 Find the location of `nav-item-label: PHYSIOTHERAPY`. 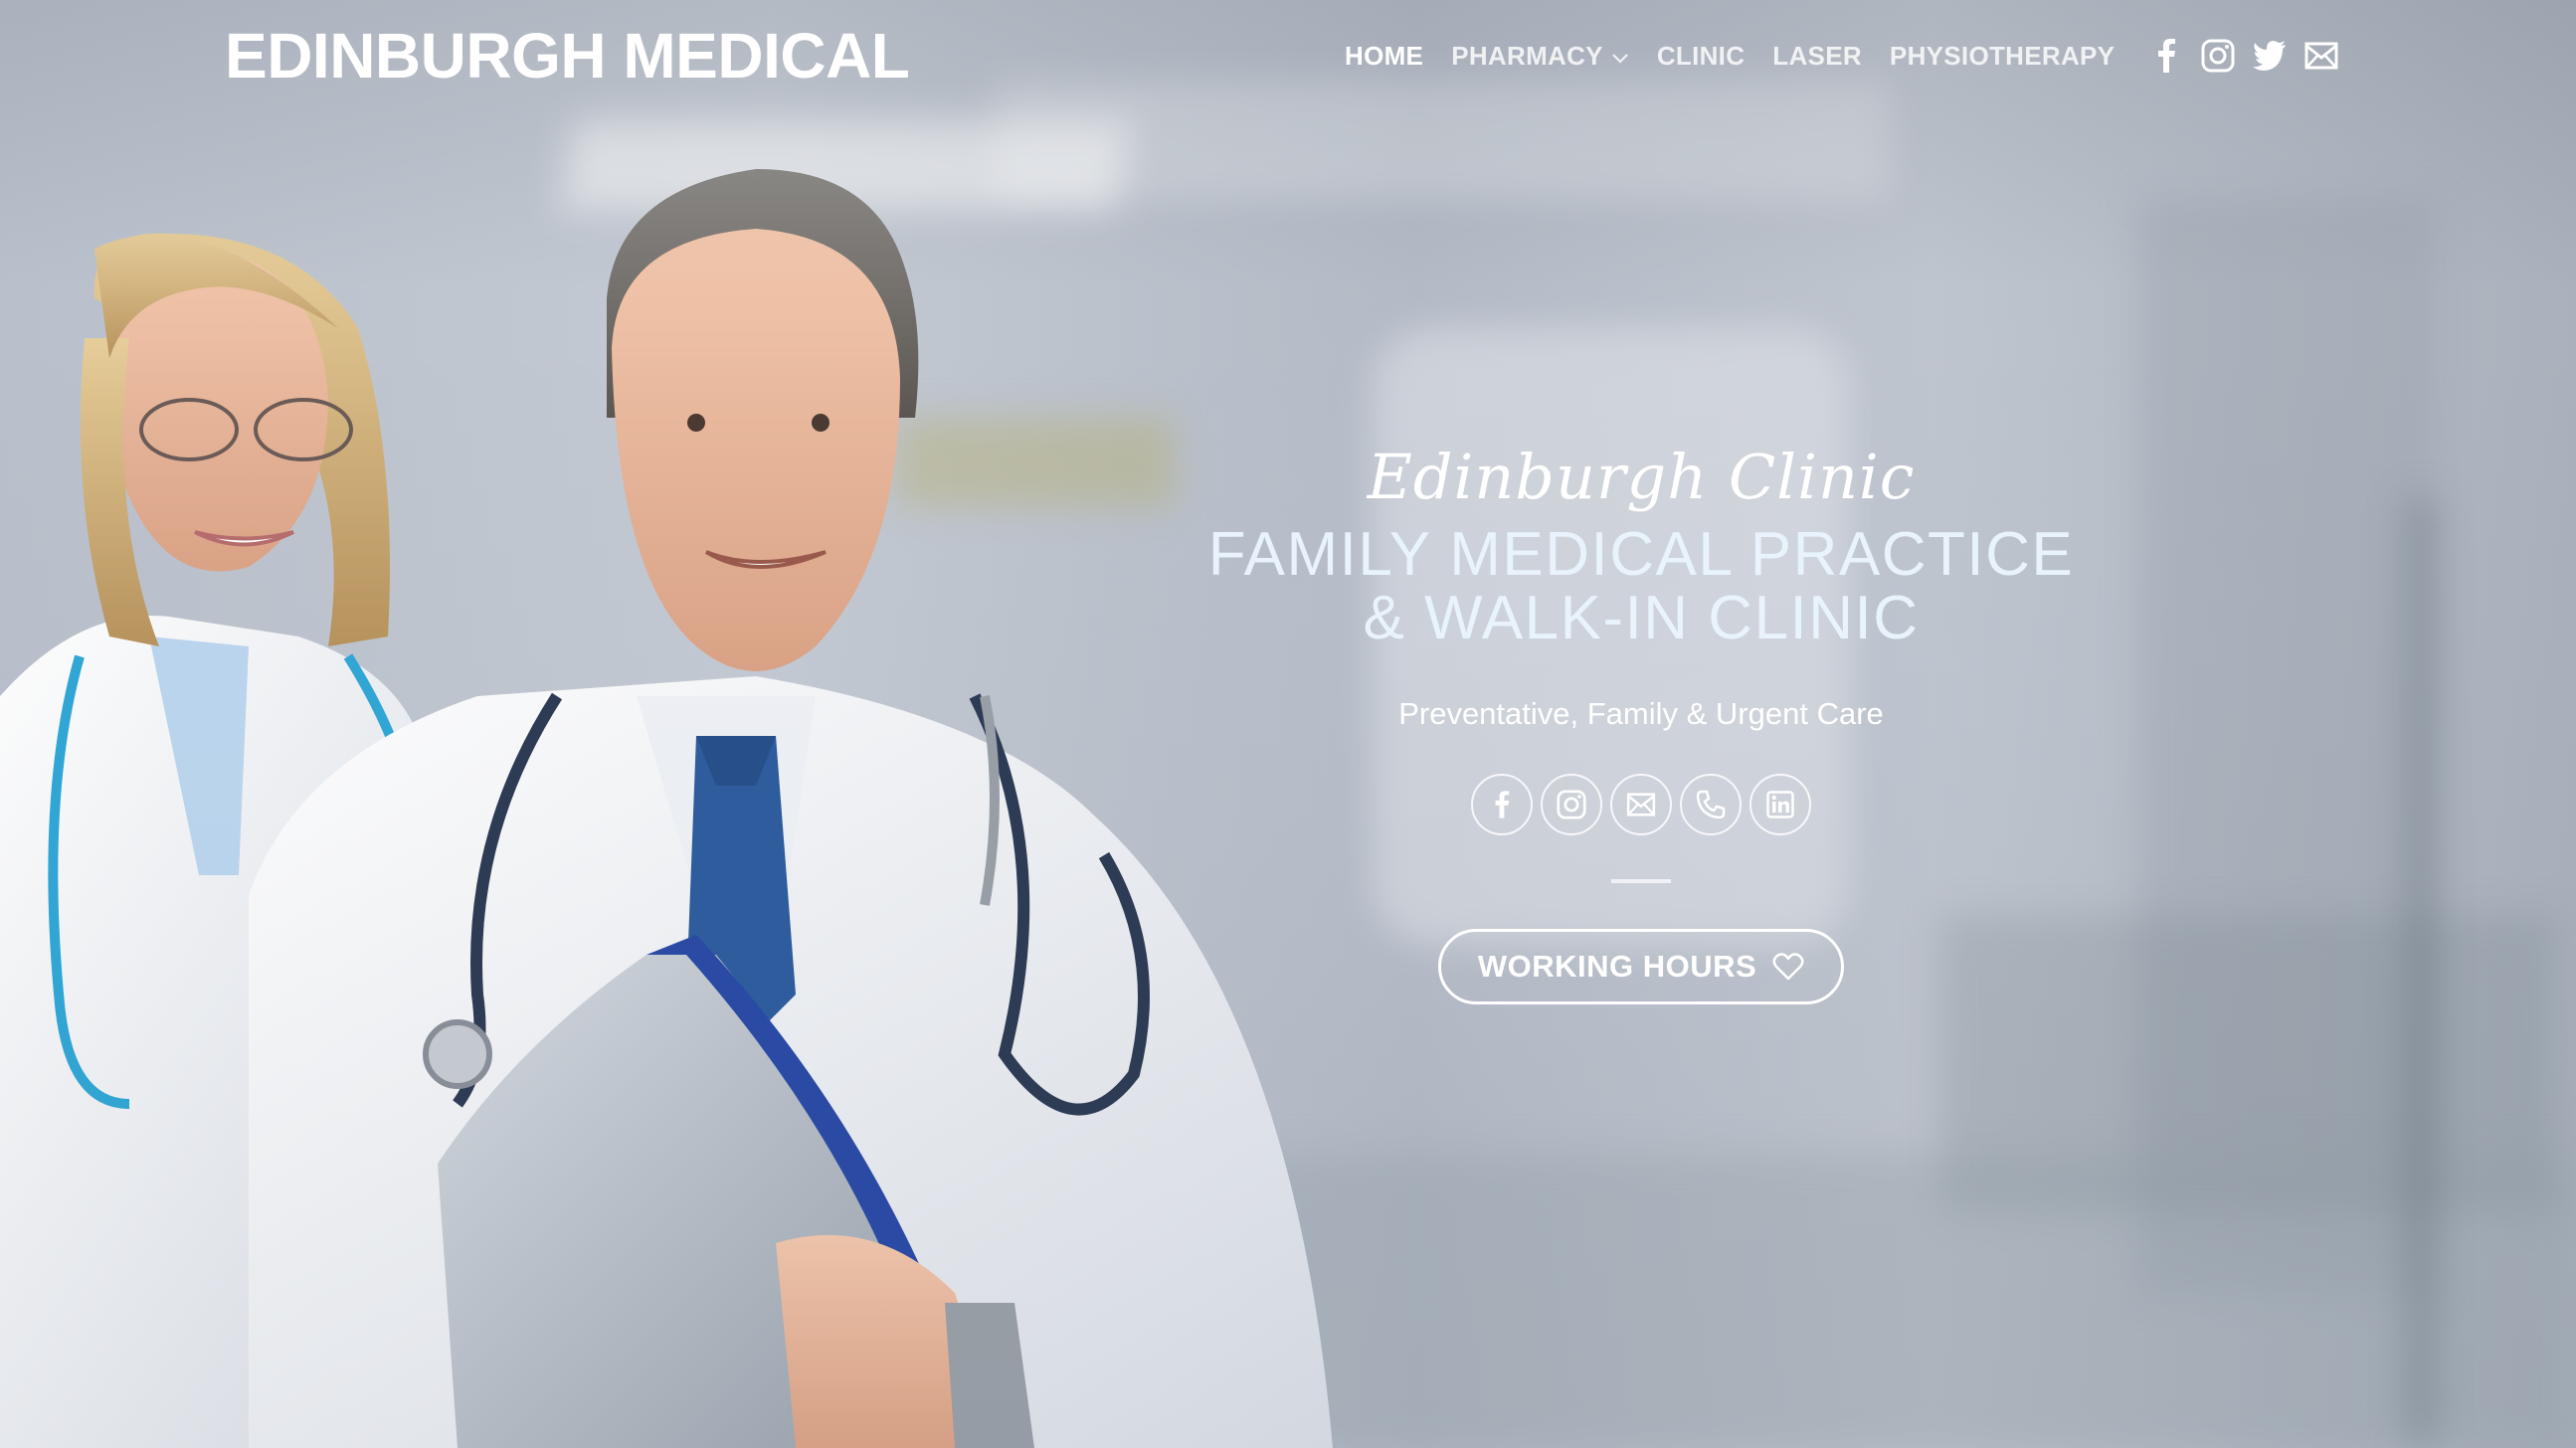

nav-item-label: PHYSIOTHERAPY is located at coordinates (2002, 55).